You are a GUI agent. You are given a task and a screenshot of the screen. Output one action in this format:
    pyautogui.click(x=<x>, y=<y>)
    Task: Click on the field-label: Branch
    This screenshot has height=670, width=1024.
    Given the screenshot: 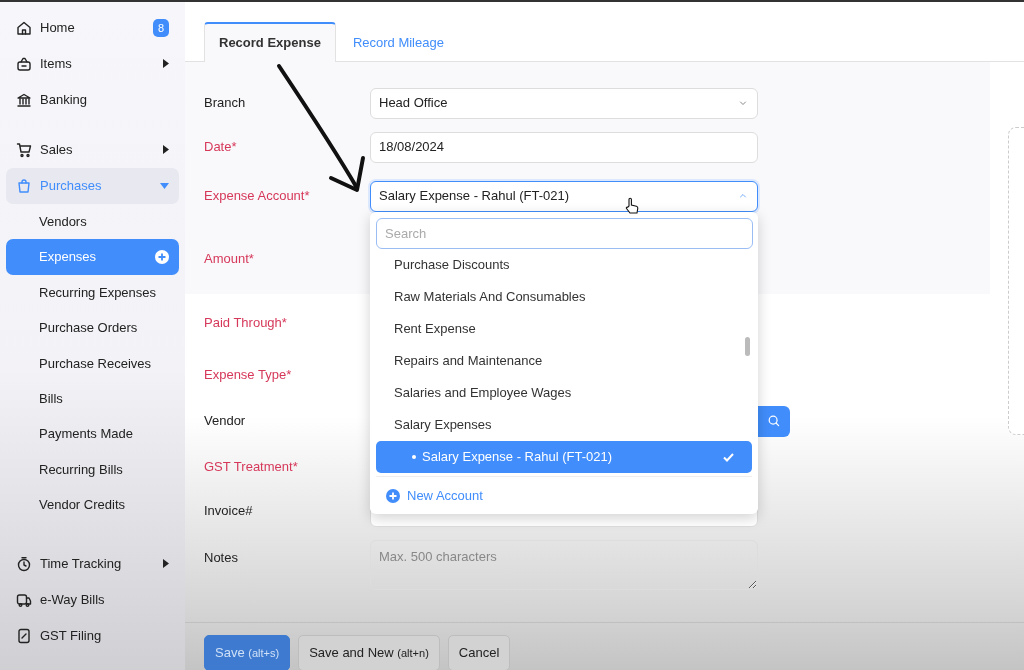 What is the action you would take?
    pyautogui.click(x=225, y=103)
    